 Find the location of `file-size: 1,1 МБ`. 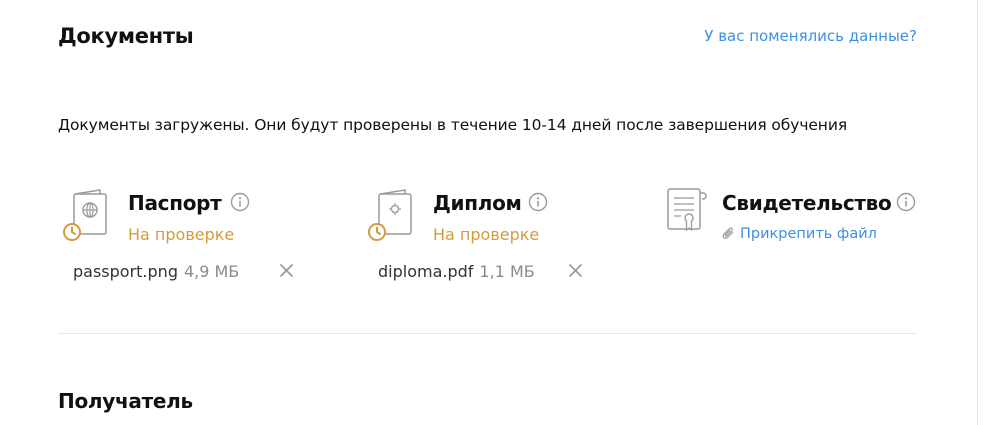

file-size: 1,1 МБ is located at coordinates (507, 271).